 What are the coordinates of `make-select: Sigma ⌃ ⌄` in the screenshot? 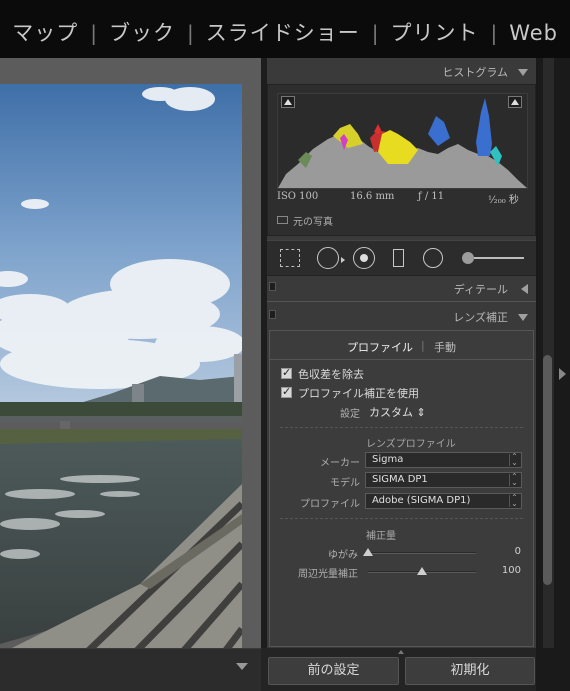 It's located at (443, 460).